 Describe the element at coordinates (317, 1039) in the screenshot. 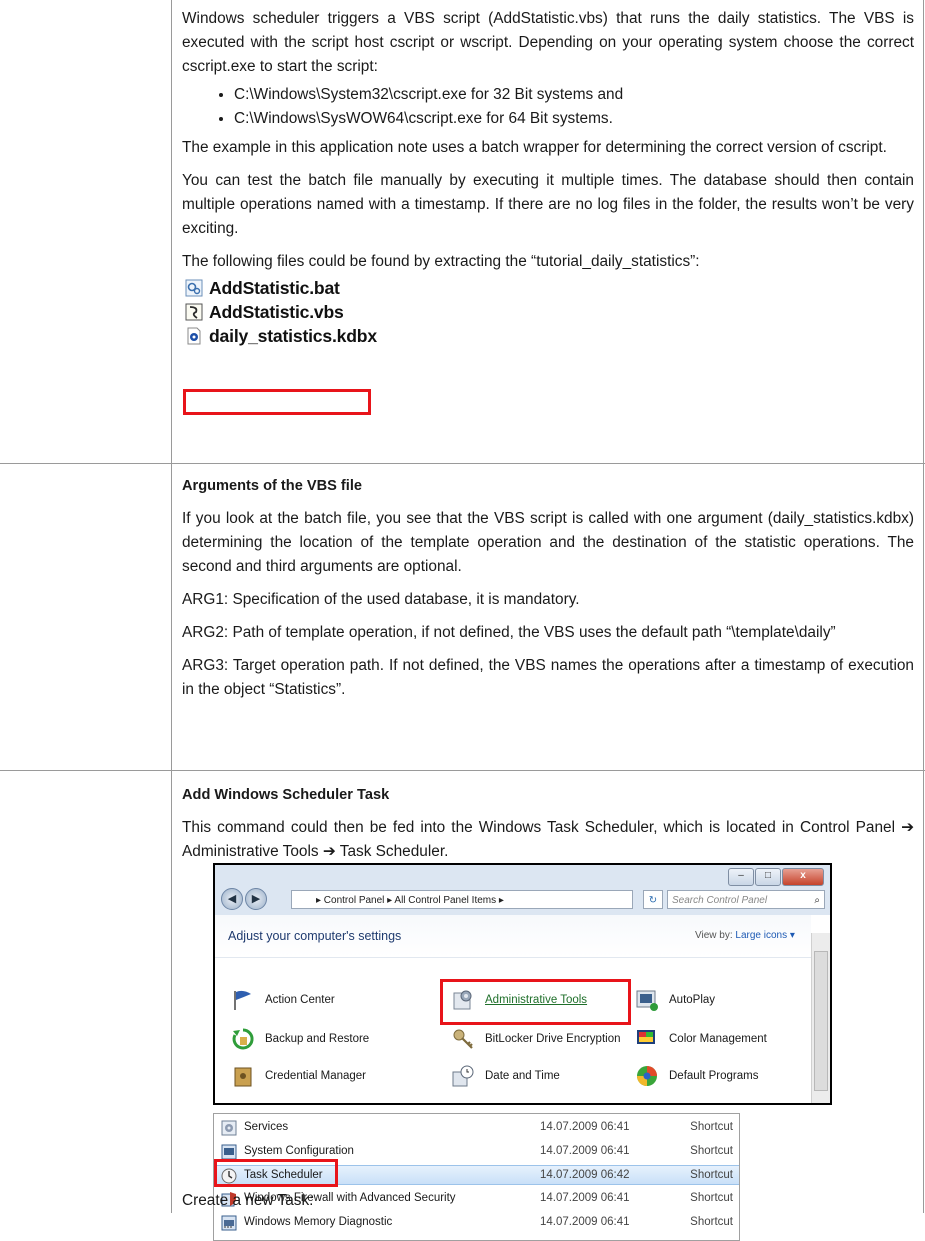

I see `cp-item-label: Backup and Restore` at that location.